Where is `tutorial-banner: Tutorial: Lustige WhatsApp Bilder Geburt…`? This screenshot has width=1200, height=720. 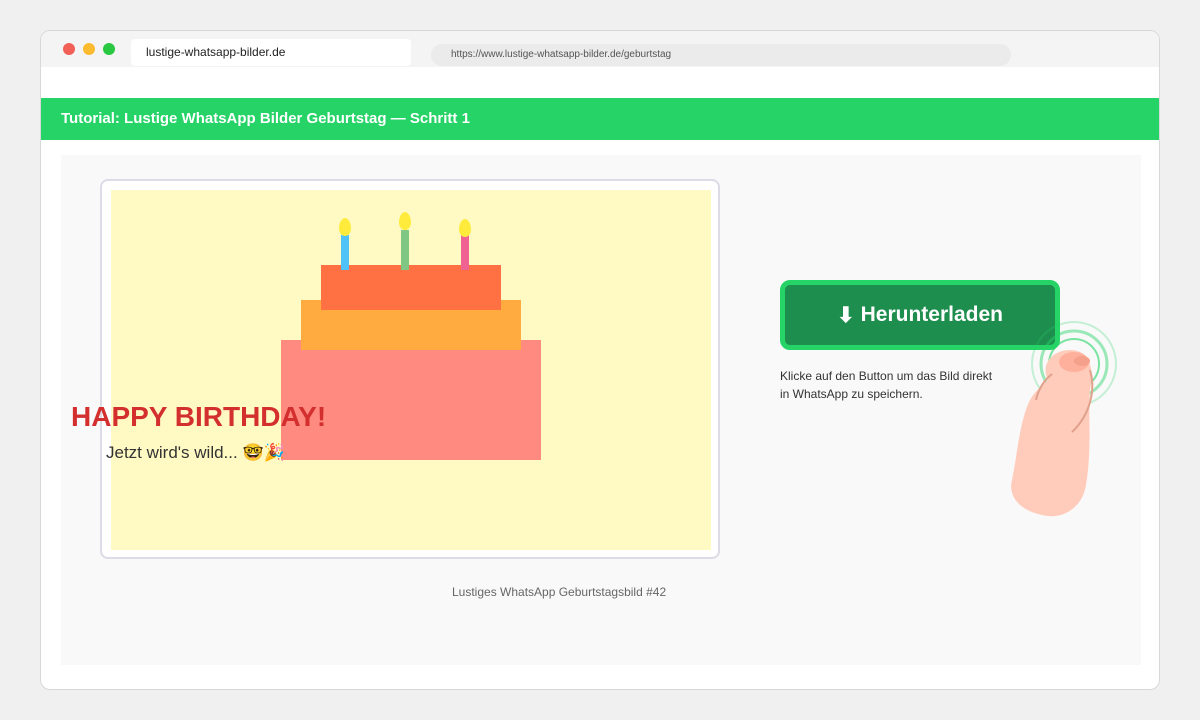 tutorial-banner: Tutorial: Lustige WhatsApp Bilder Geburt… is located at coordinates (600, 119).